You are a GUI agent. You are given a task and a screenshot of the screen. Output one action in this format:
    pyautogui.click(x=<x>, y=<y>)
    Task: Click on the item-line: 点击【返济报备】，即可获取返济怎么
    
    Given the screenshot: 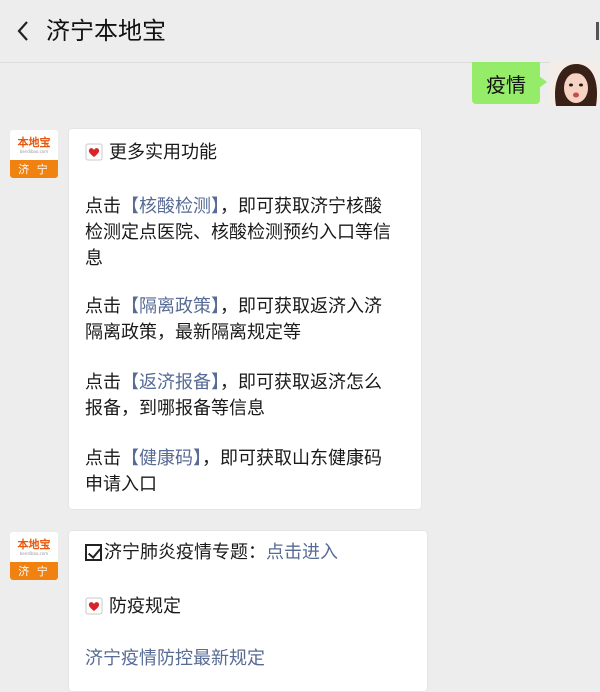 What is the action you would take?
    pyautogui.click(x=233, y=383)
    